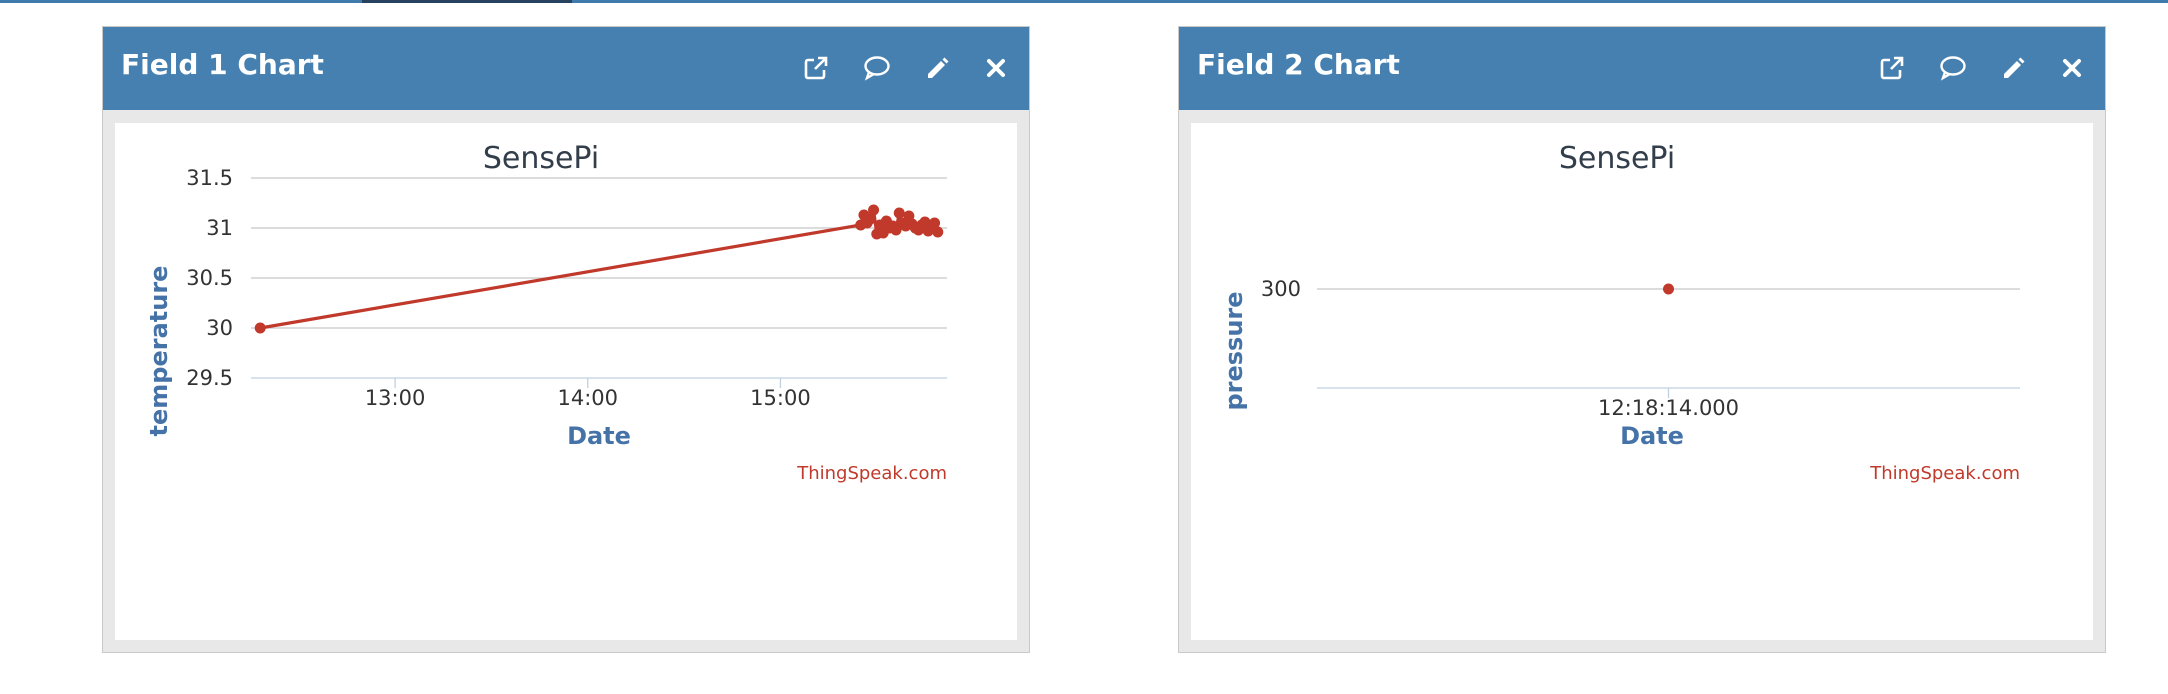  I want to click on y-tick-label: 30, so click(219, 328).